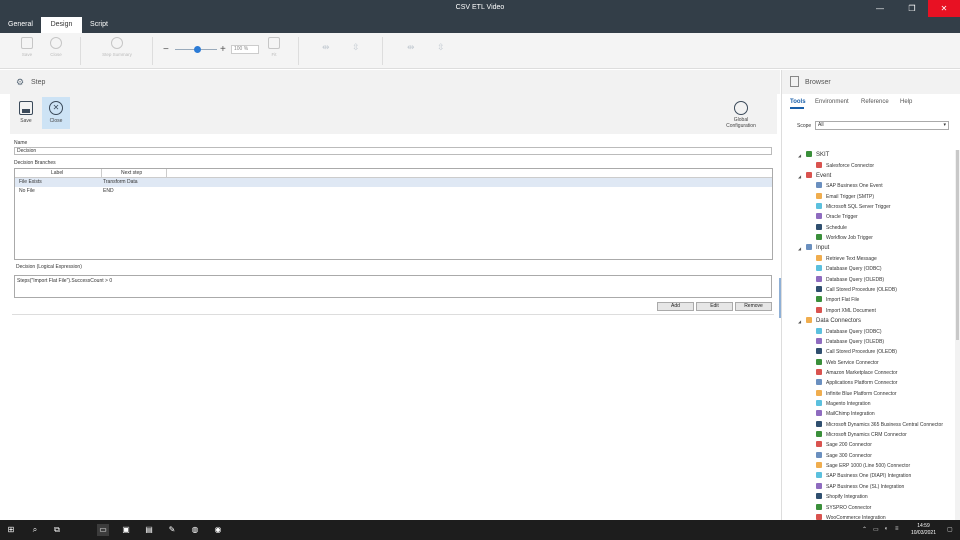  What do you see at coordinates (837, 218) in the screenshot?
I see `tree-item: Oracle Trigger` at bounding box center [837, 218].